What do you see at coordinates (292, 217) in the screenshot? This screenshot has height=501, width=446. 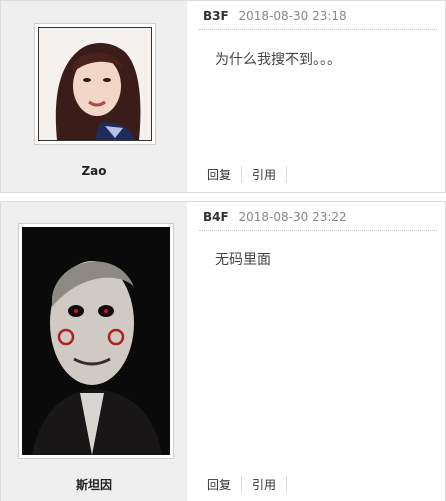 I see `post-timestamp: 2018-08-30 23:22` at bounding box center [292, 217].